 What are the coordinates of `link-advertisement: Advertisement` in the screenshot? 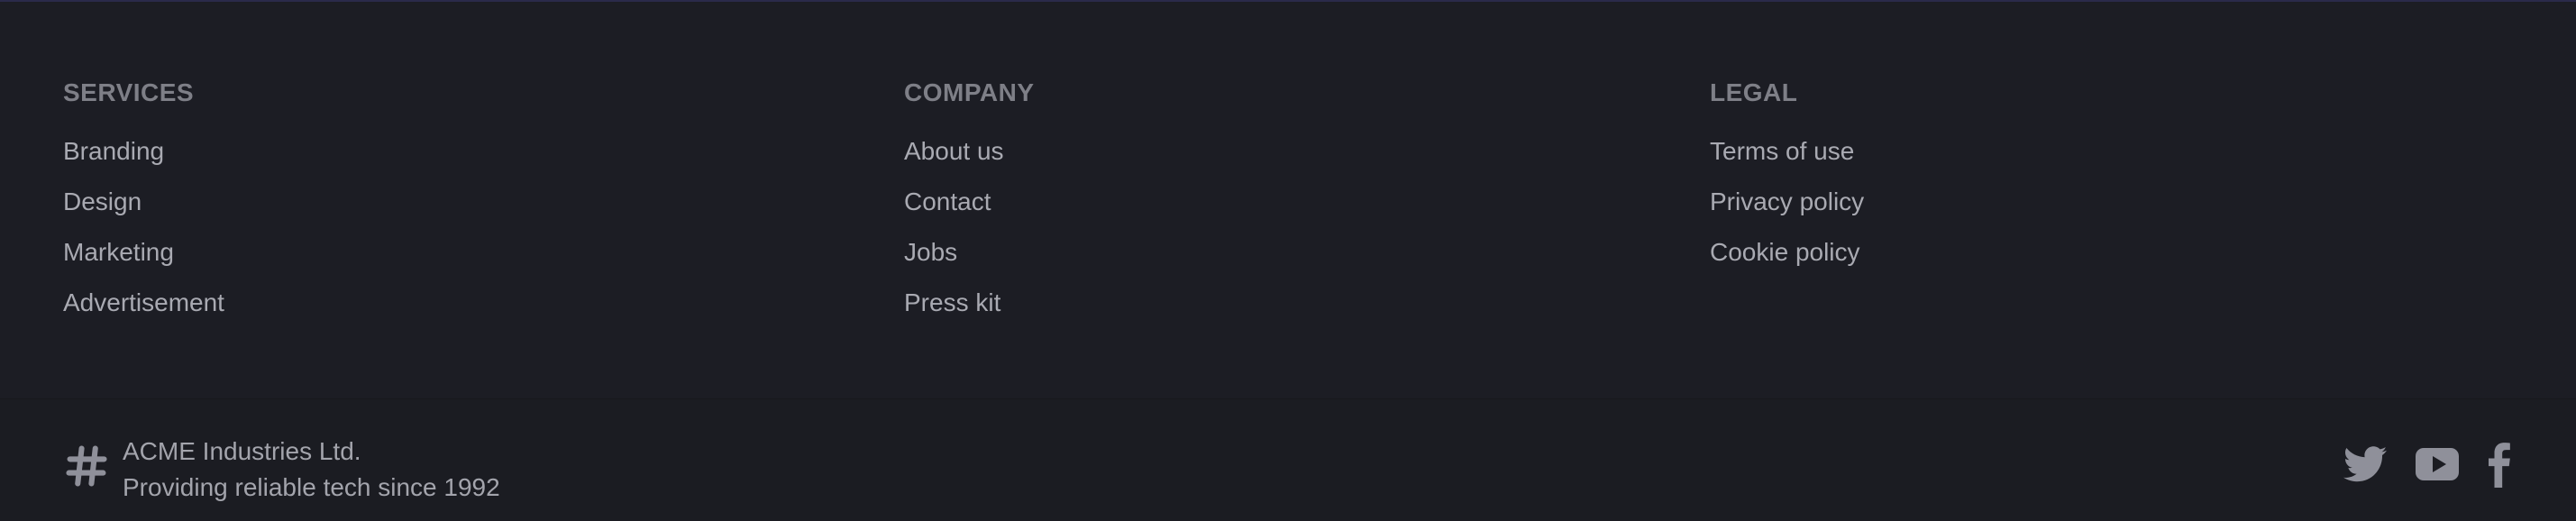 It's located at (143, 302).